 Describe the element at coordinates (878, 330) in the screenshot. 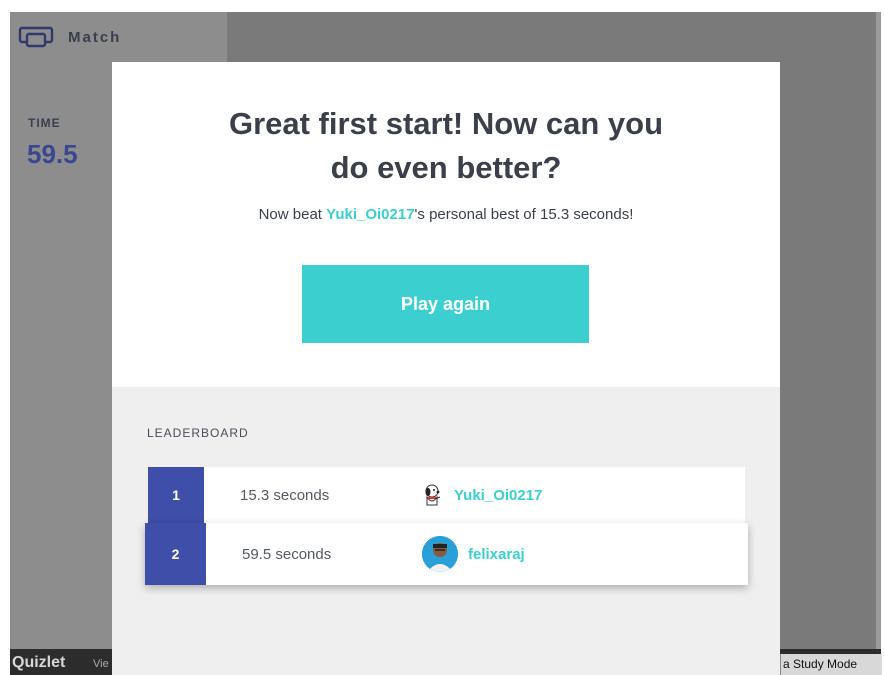

I see `page-scrollbar` at that location.